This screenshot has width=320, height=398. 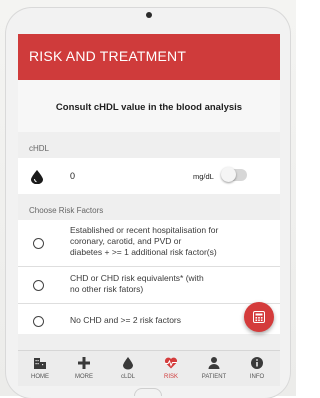 I want to click on nav-label: cLDL, so click(x=127, y=377).